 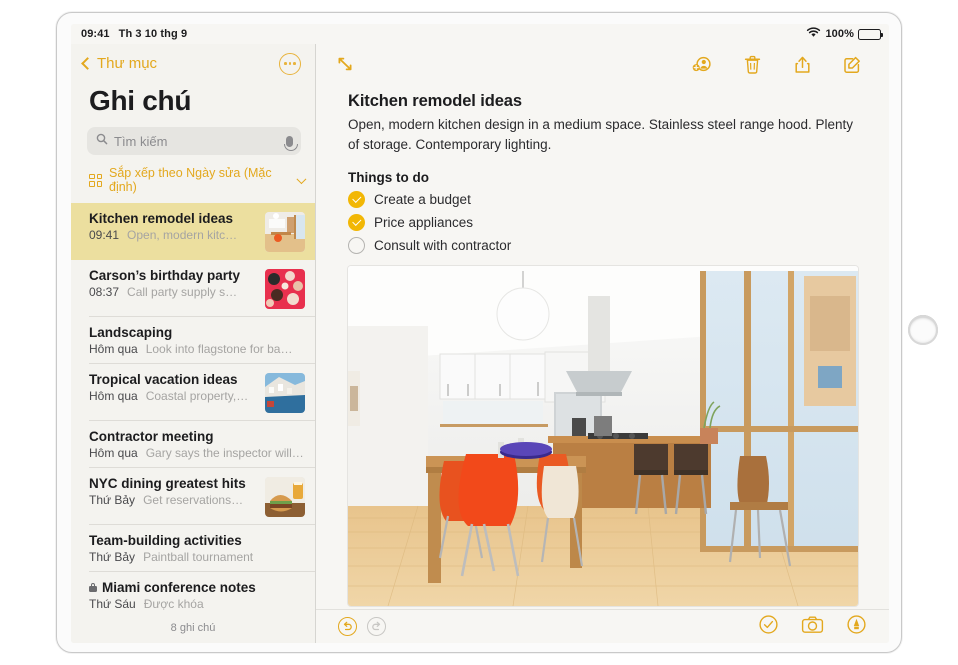 I want to click on grid-icon, so click(x=95, y=180).